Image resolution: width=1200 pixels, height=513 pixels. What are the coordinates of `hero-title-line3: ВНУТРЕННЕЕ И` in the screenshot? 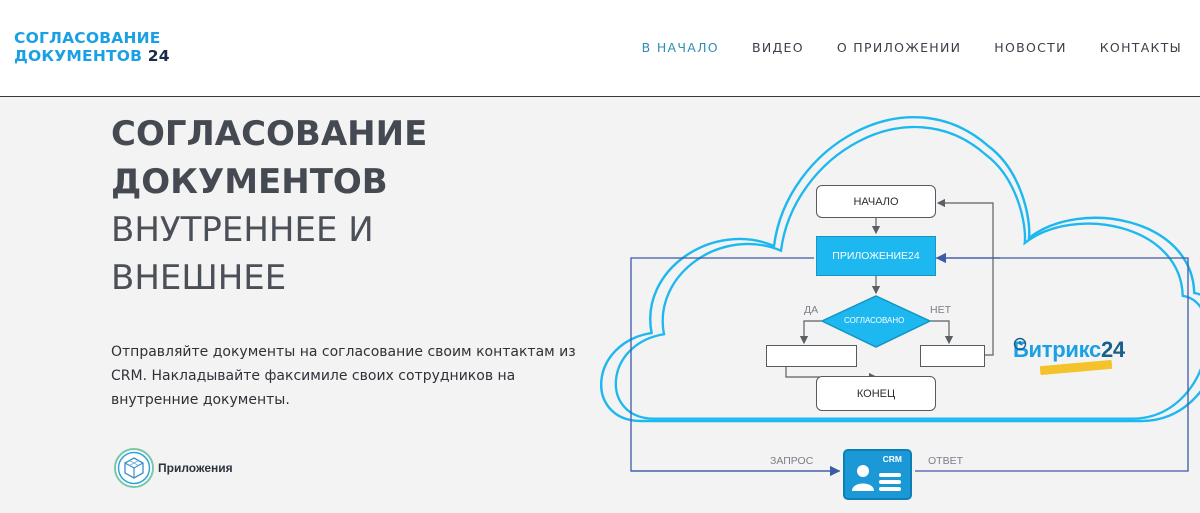 It's located at (242, 230).